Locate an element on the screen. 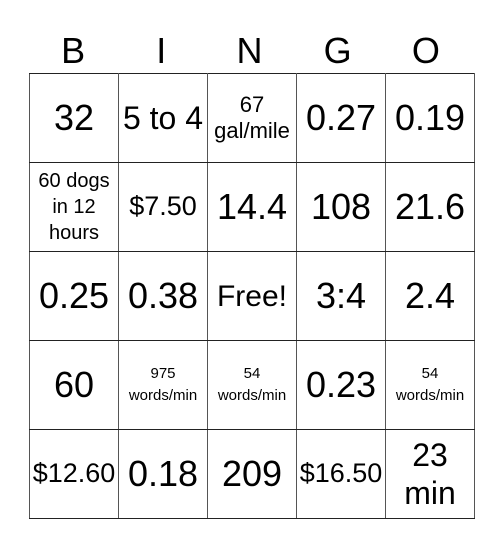 This screenshot has width=500, height=544. bingo-cell: 32 is located at coordinates (74, 118).